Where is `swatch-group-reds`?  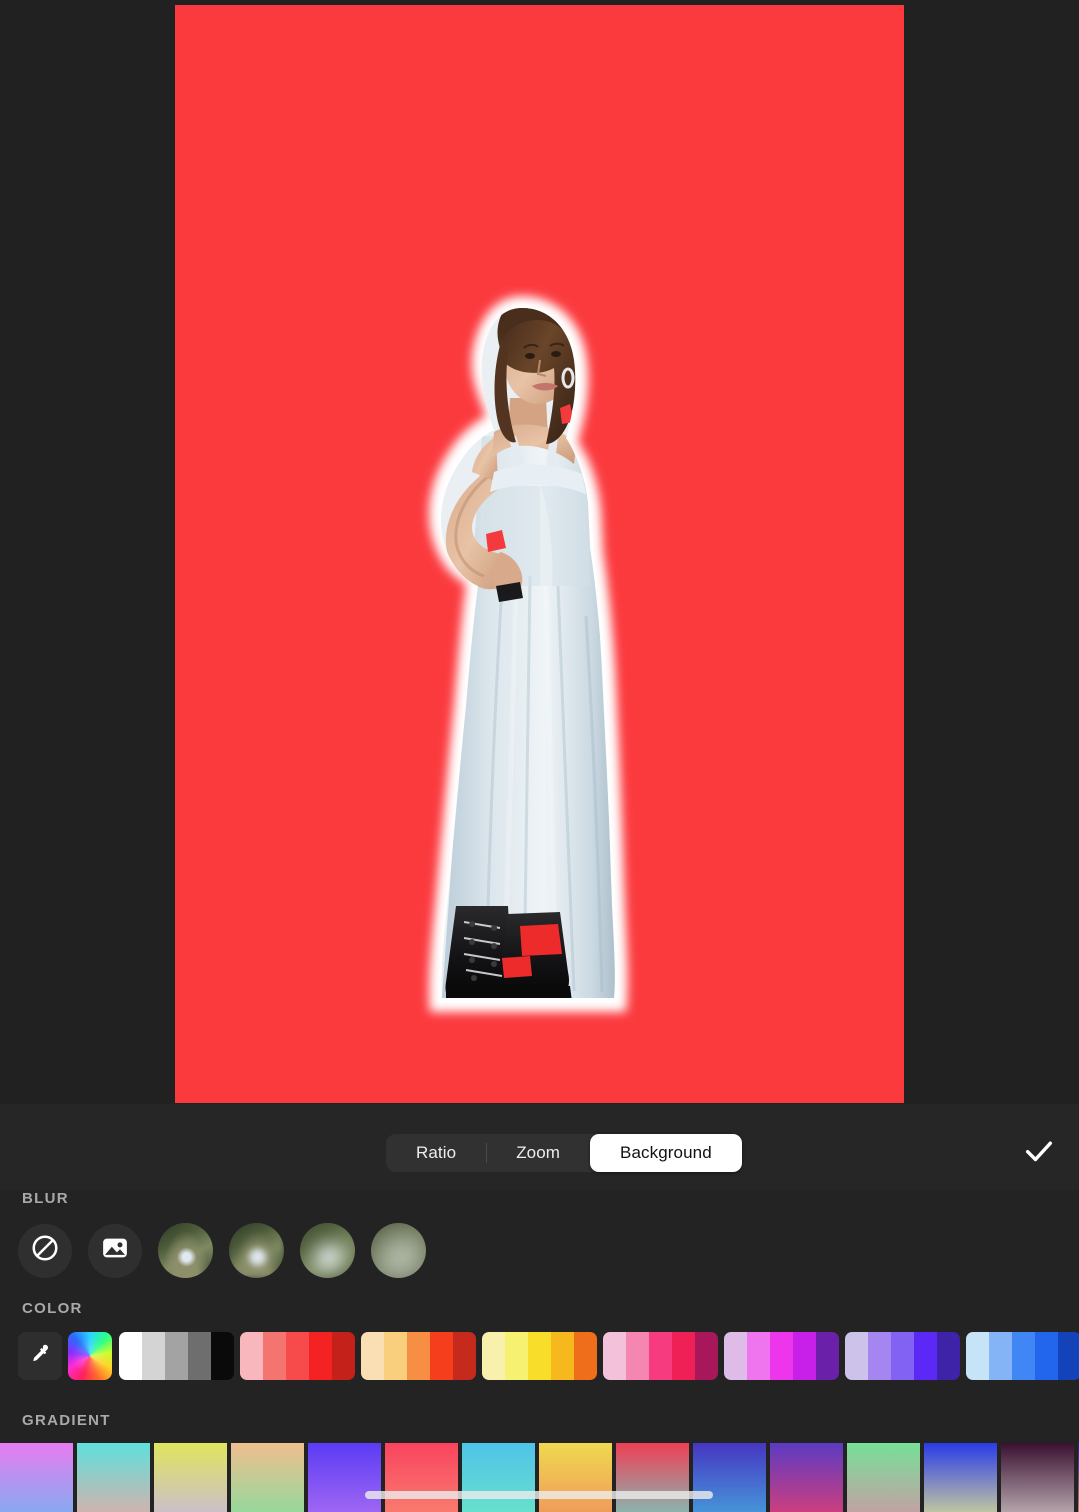
swatch-group-reds is located at coordinates (297, 1356).